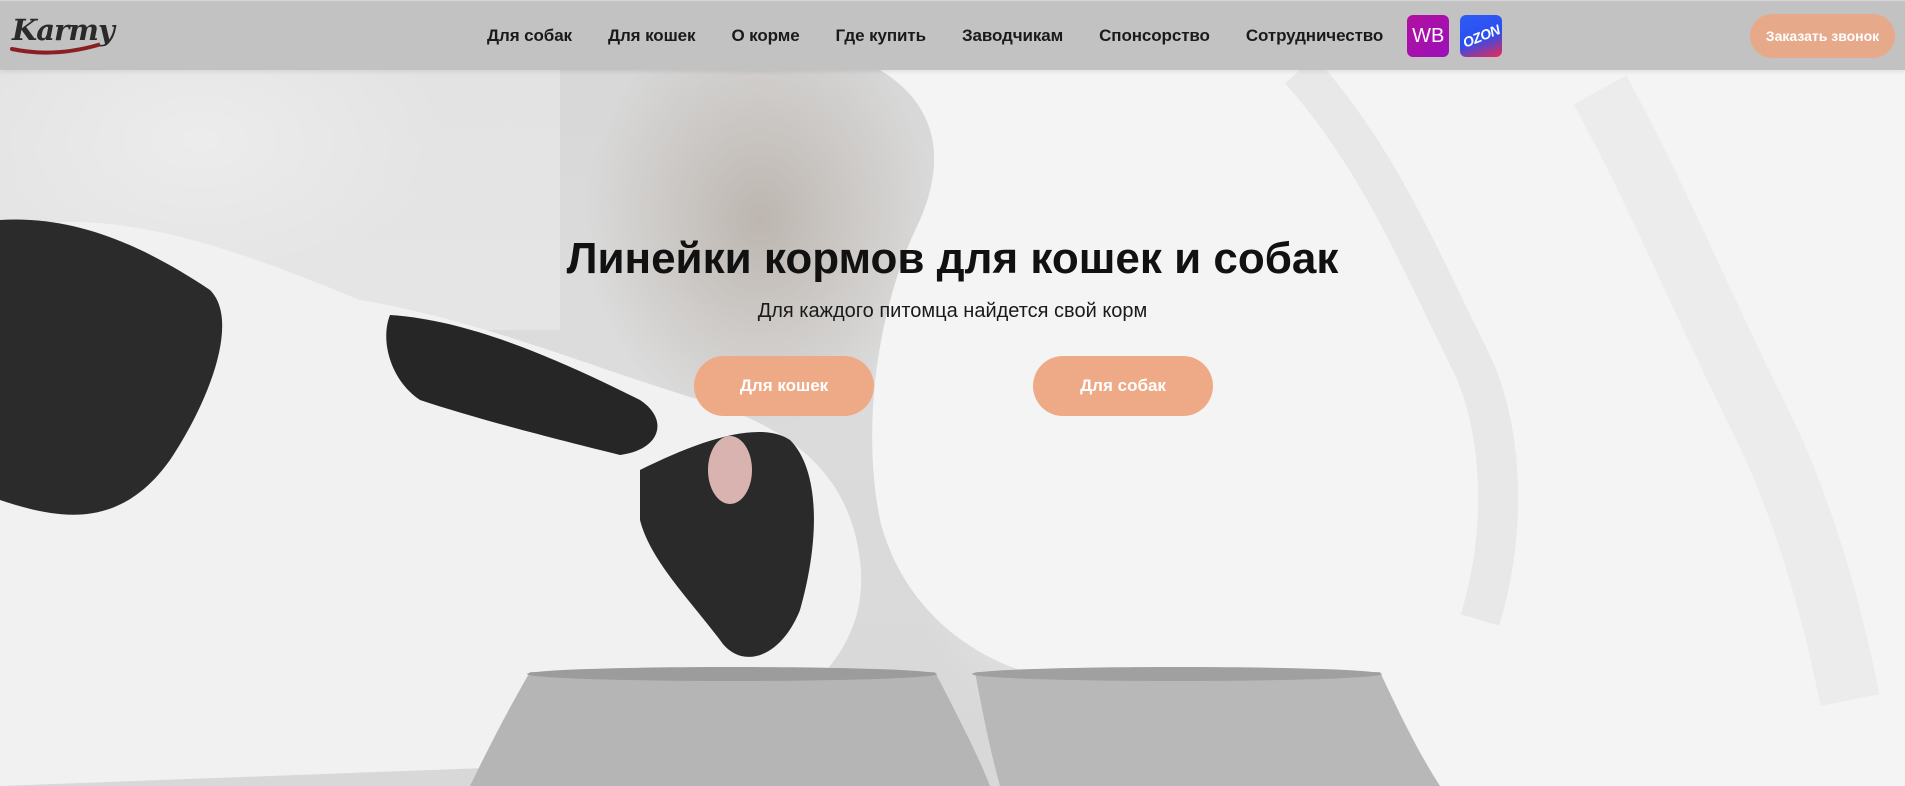  What do you see at coordinates (1012, 36) in the screenshot?
I see `nav-item-breeders: Заводчикам` at bounding box center [1012, 36].